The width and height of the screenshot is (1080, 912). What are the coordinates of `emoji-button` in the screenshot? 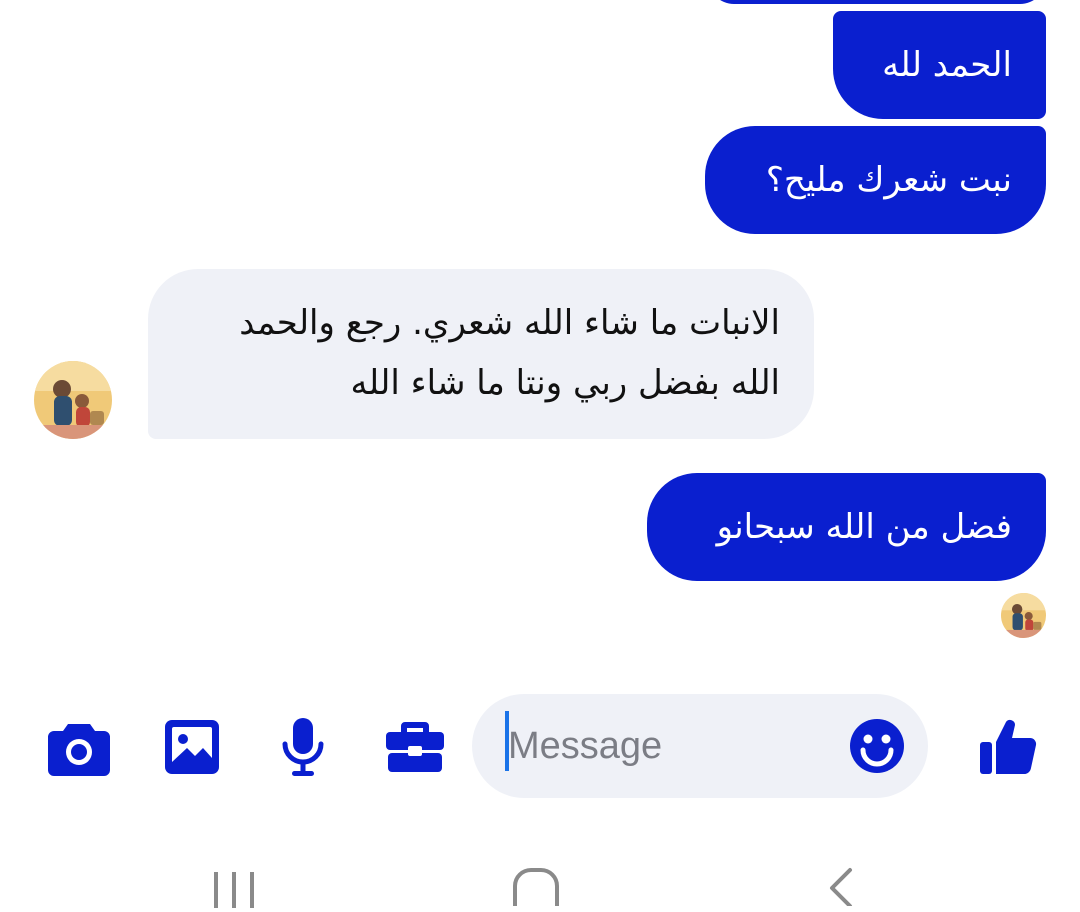 It's located at (877, 746).